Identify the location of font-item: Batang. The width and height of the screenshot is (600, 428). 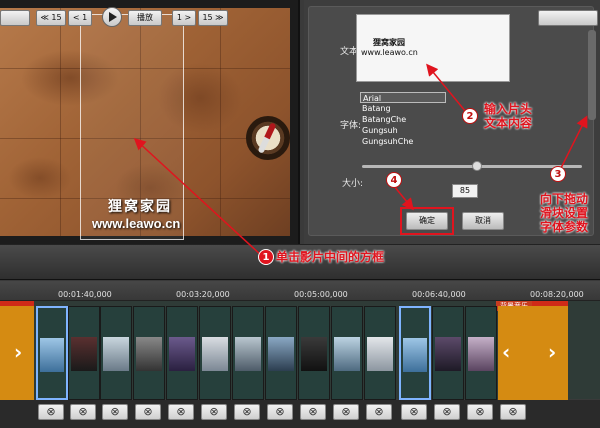
(403, 108).